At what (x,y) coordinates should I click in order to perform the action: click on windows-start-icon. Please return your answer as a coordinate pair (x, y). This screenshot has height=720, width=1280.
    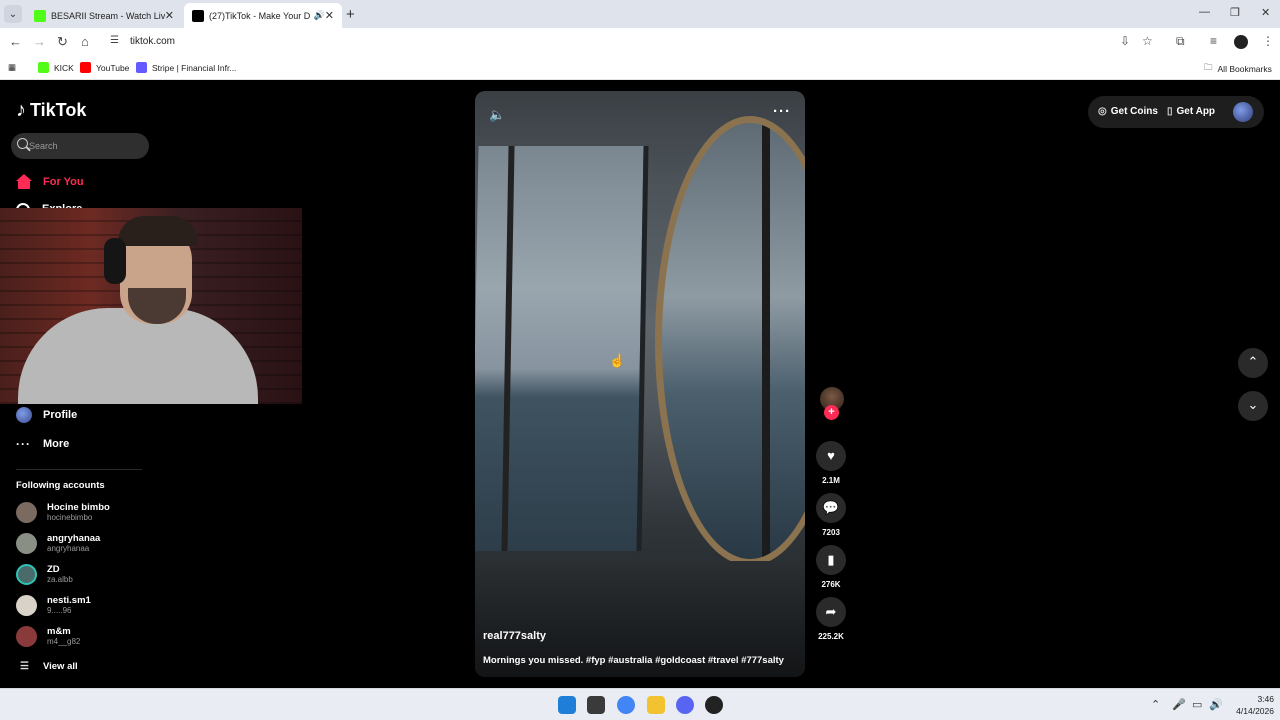
    Looking at the image, I should click on (567, 705).